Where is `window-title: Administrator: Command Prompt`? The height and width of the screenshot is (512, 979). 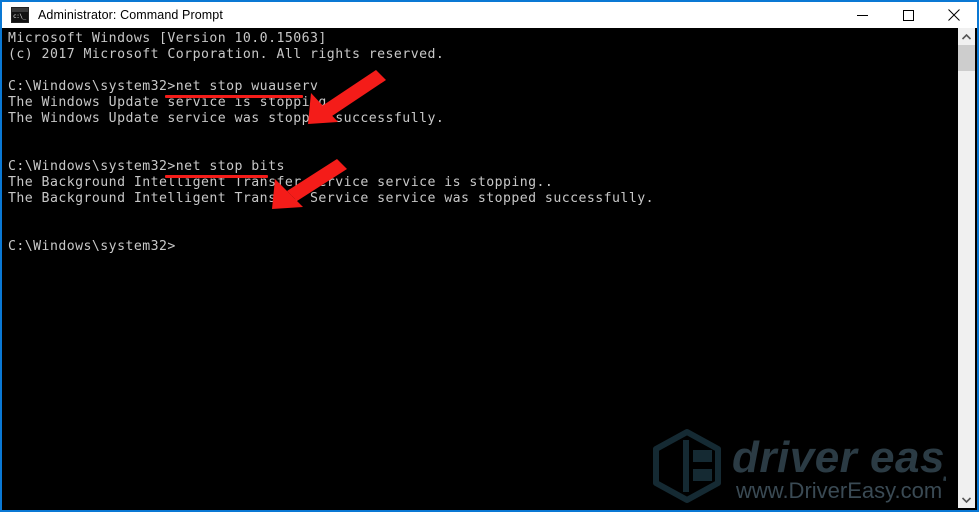
window-title: Administrator: Command Prompt is located at coordinates (130, 15).